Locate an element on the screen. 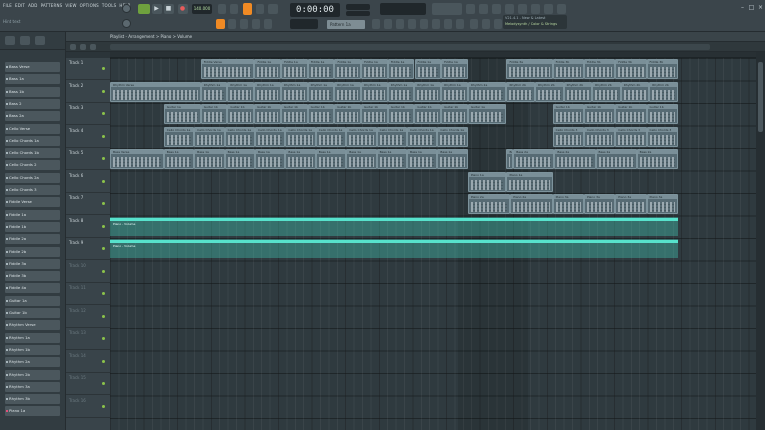 The image size is (765, 430). countdown-button is located at coordinates (247, 9).